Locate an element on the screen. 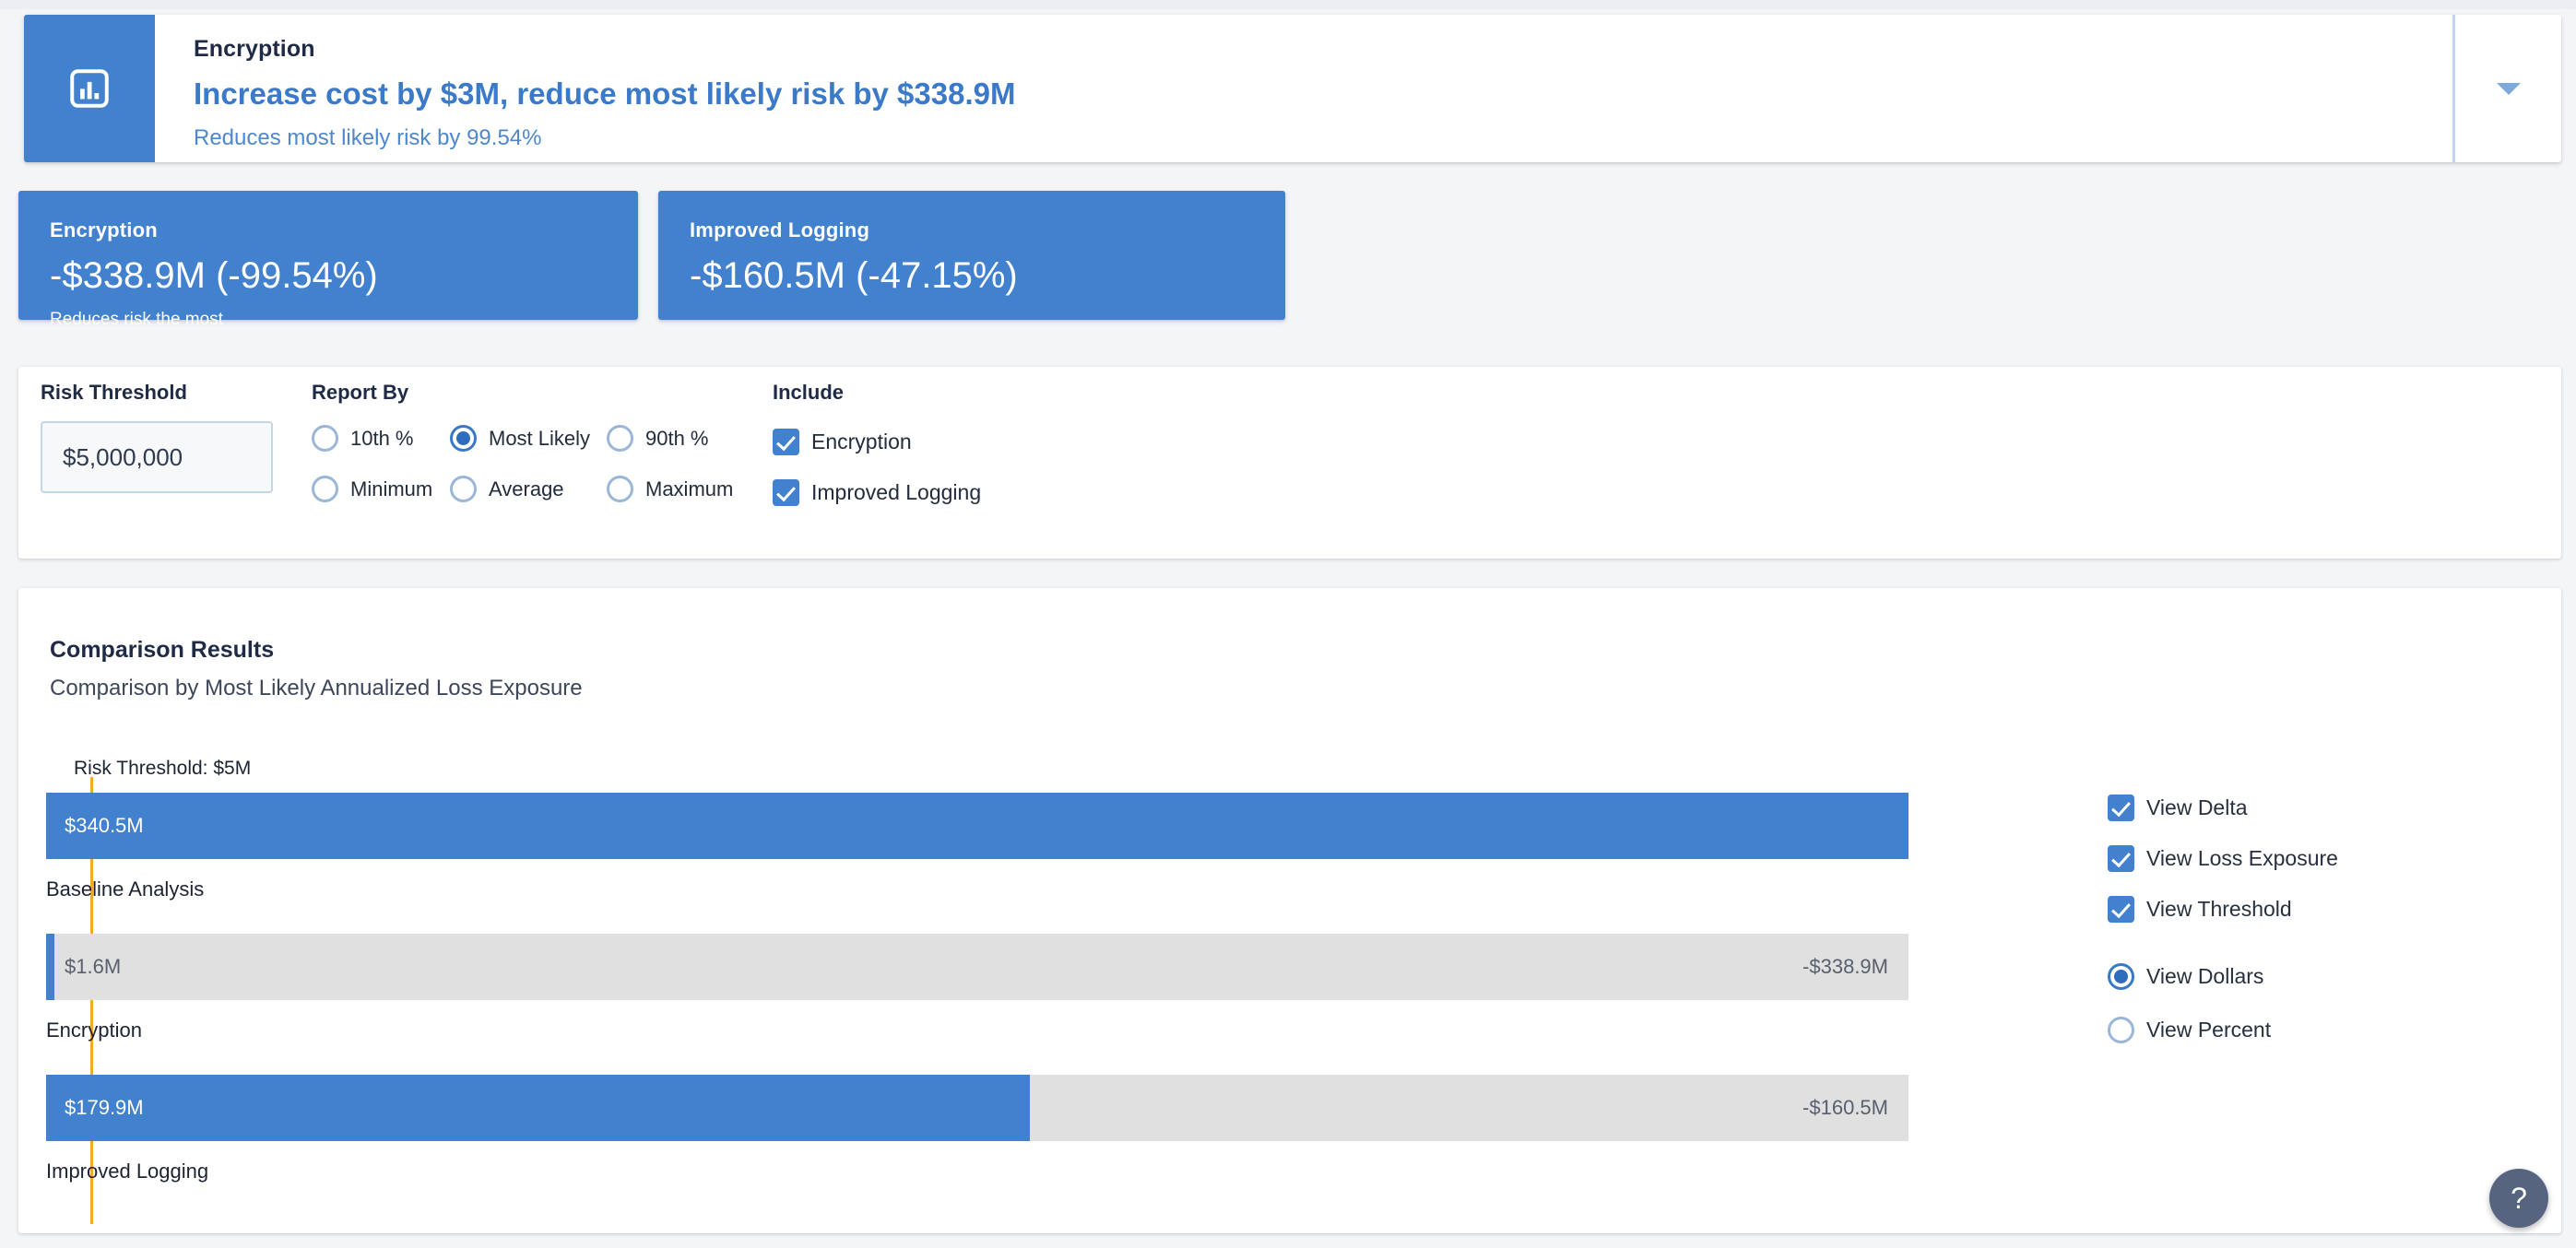 The width and height of the screenshot is (2576, 1248). bar-delta-label: -$338.9M is located at coordinates (1845, 966).